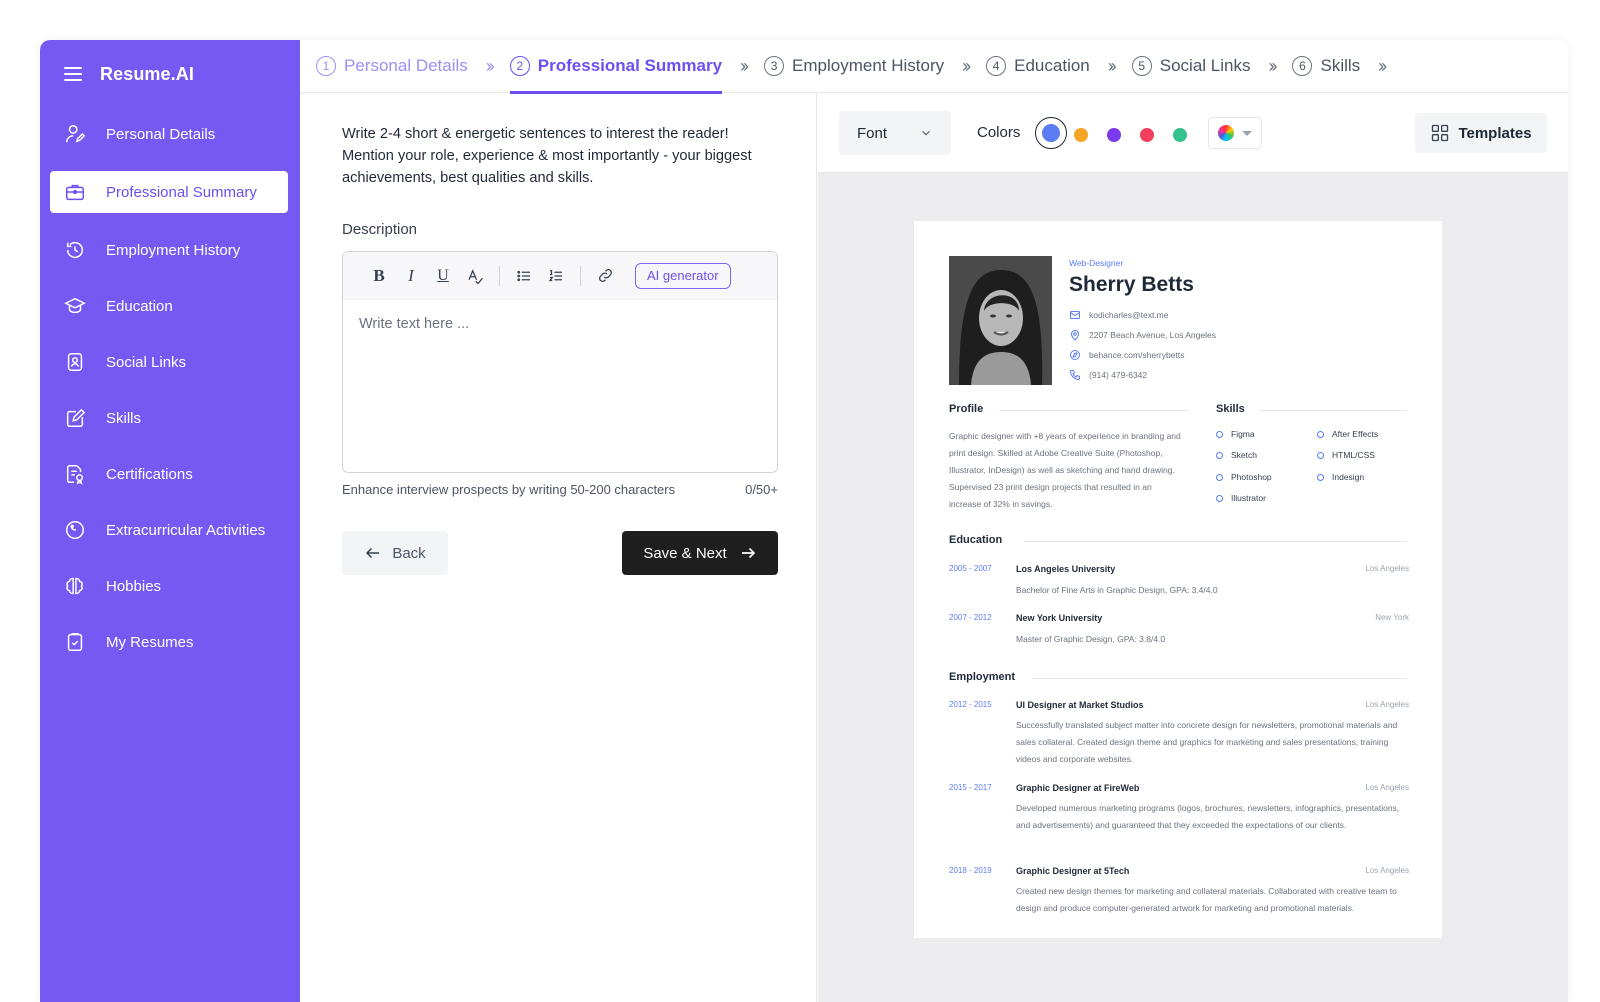 The height and width of the screenshot is (1002, 1600). Describe the element at coordinates (75, 250) in the screenshot. I see `history-icon` at that location.